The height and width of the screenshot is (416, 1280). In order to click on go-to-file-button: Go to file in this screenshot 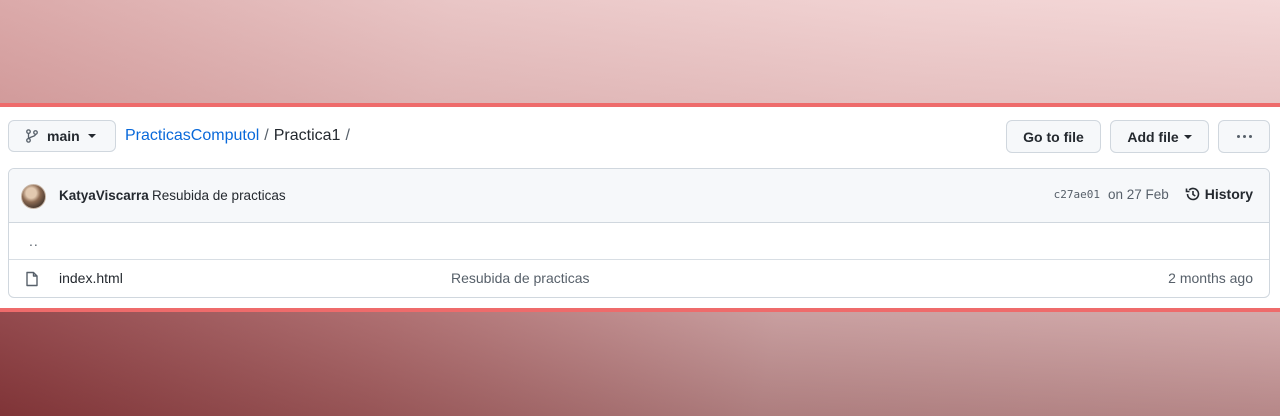, I will do `click(1053, 136)`.